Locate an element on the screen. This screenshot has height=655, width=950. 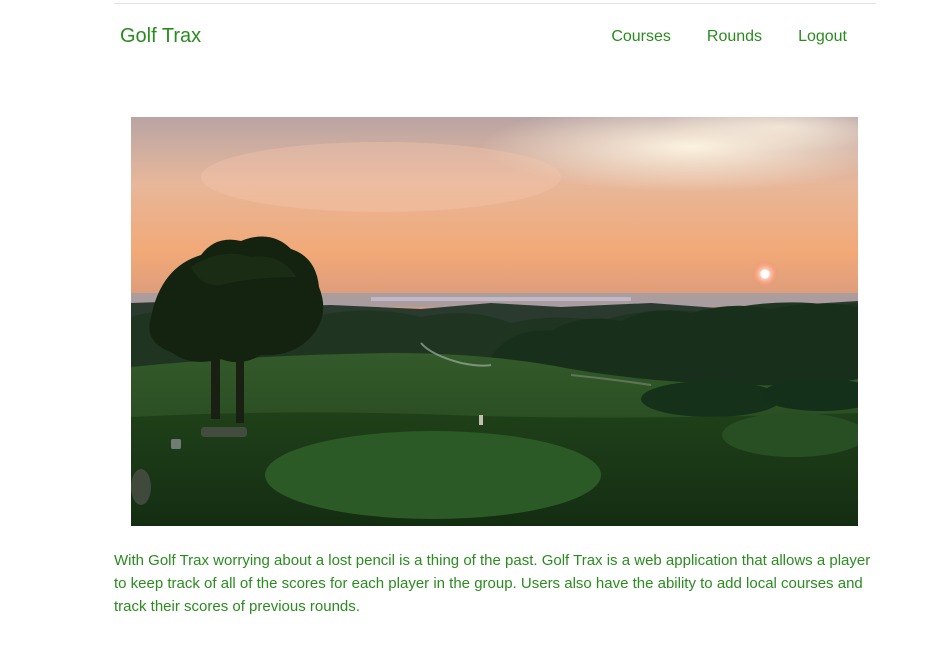
main-nav: Courses Rounds Logout is located at coordinates (729, 37).